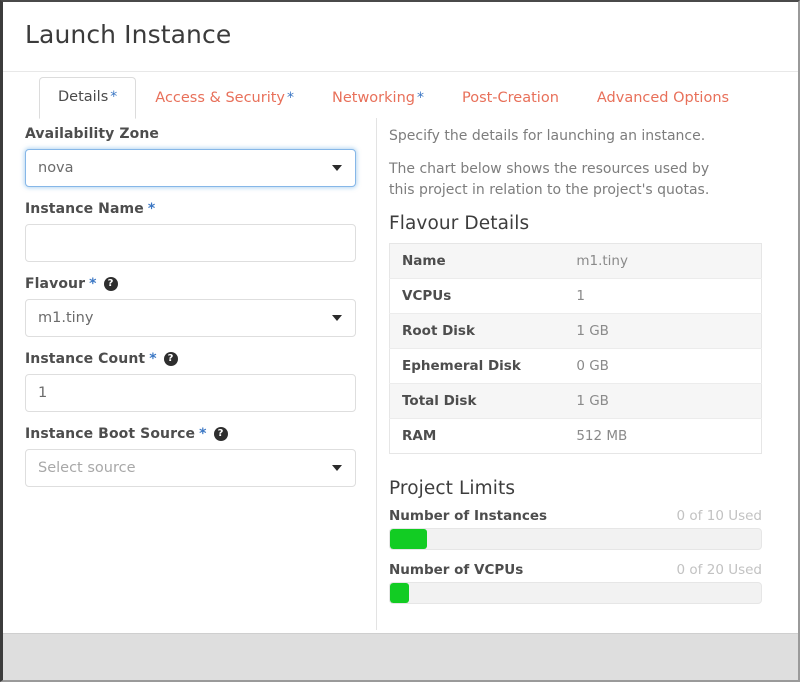  What do you see at coordinates (43, 393) in the screenshot?
I see `instance-count-value: 1` at bounding box center [43, 393].